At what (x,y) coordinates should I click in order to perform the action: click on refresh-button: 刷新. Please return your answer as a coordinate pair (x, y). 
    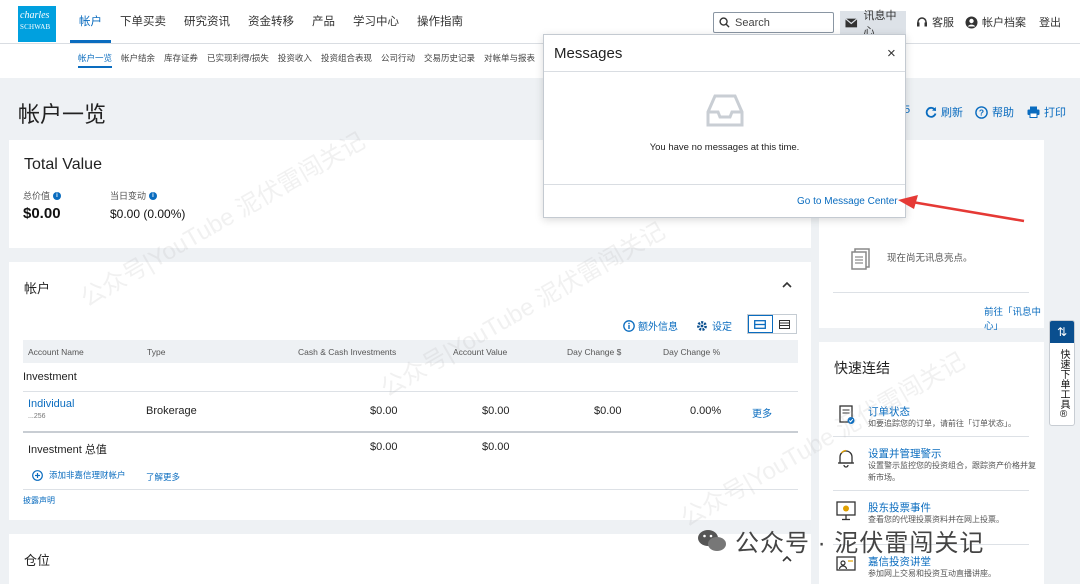
    Looking at the image, I should click on (944, 112).